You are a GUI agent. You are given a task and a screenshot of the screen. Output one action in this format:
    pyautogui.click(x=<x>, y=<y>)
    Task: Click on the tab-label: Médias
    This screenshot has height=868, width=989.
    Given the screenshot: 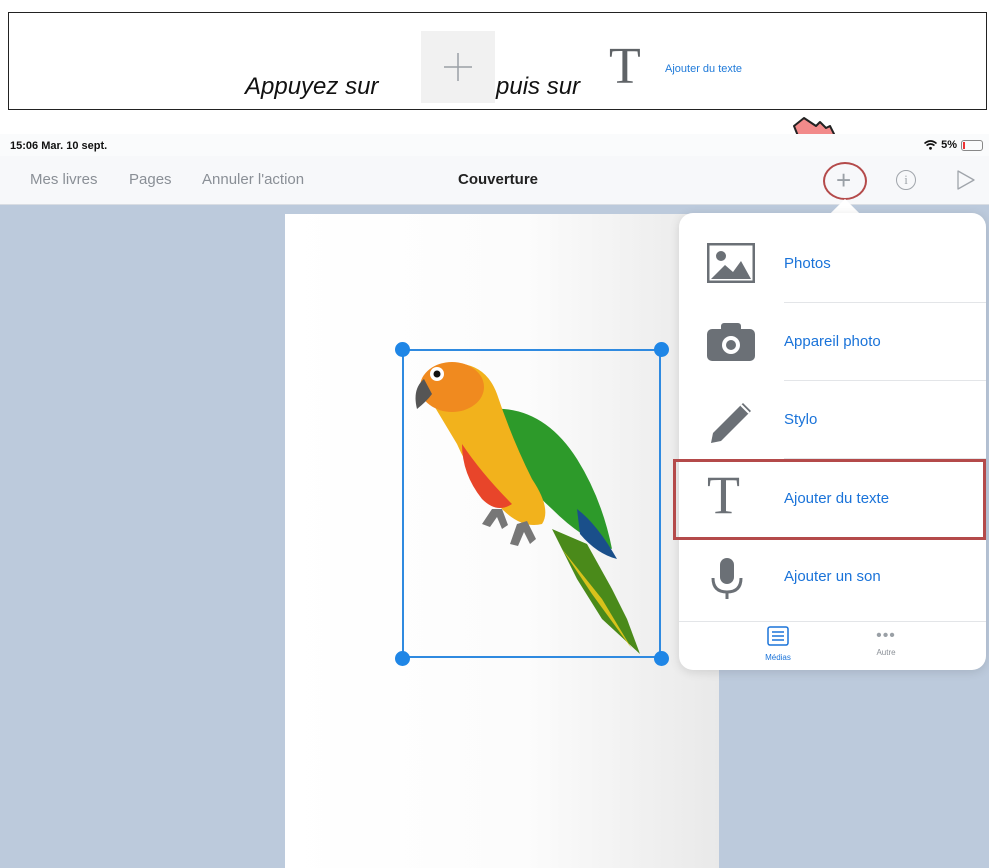 What is the action you would take?
    pyautogui.click(x=778, y=657)
    